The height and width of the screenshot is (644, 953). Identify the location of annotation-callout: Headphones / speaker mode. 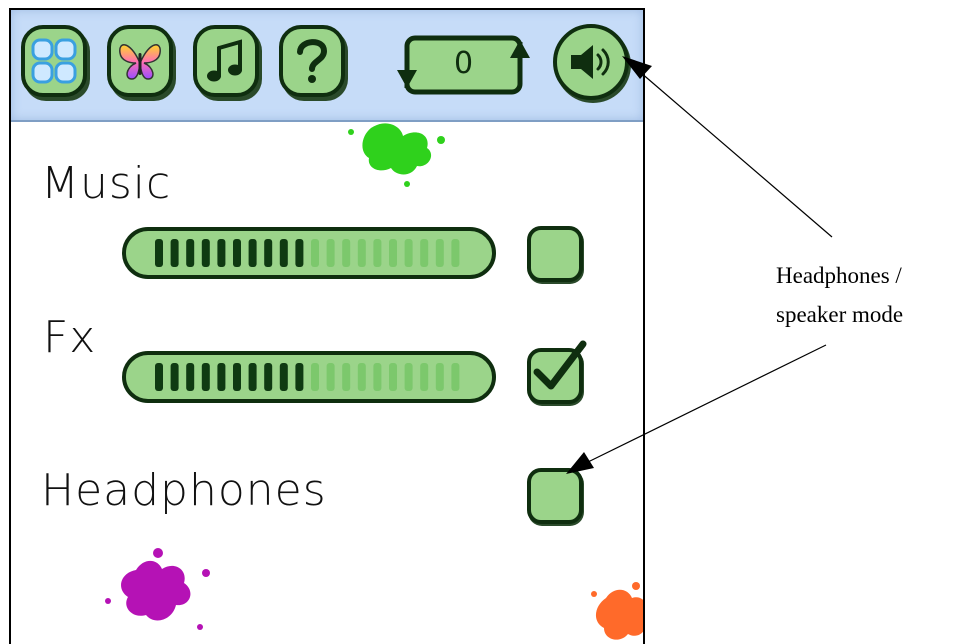
(863, 295).